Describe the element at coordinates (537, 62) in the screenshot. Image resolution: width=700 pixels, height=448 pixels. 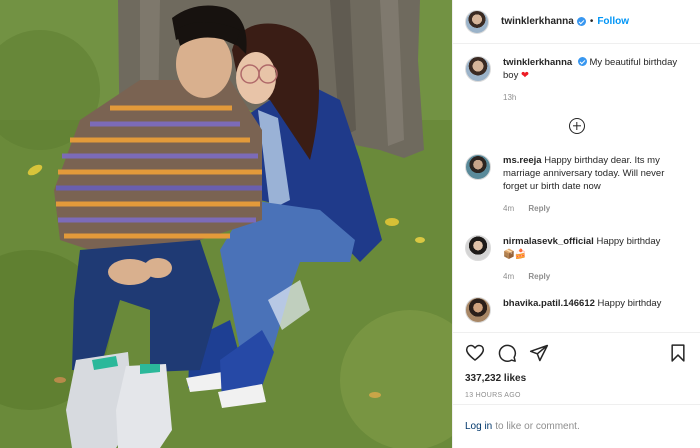
I see `caption-username: twinklerkhanna` at that location.